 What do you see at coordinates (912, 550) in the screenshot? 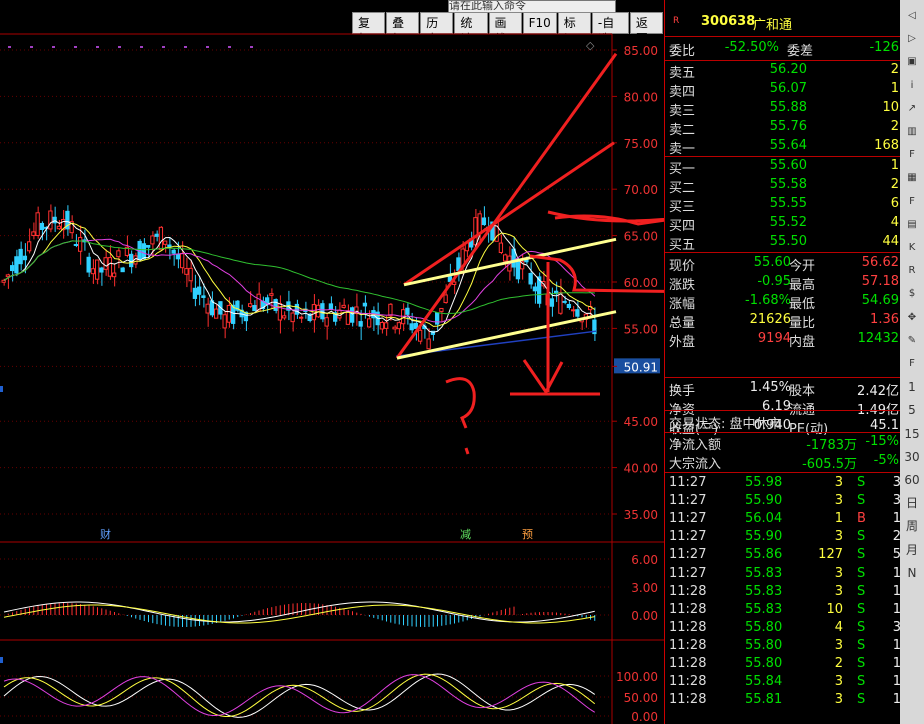
I see `month-icon: 月` at bounding box center [912, 550].